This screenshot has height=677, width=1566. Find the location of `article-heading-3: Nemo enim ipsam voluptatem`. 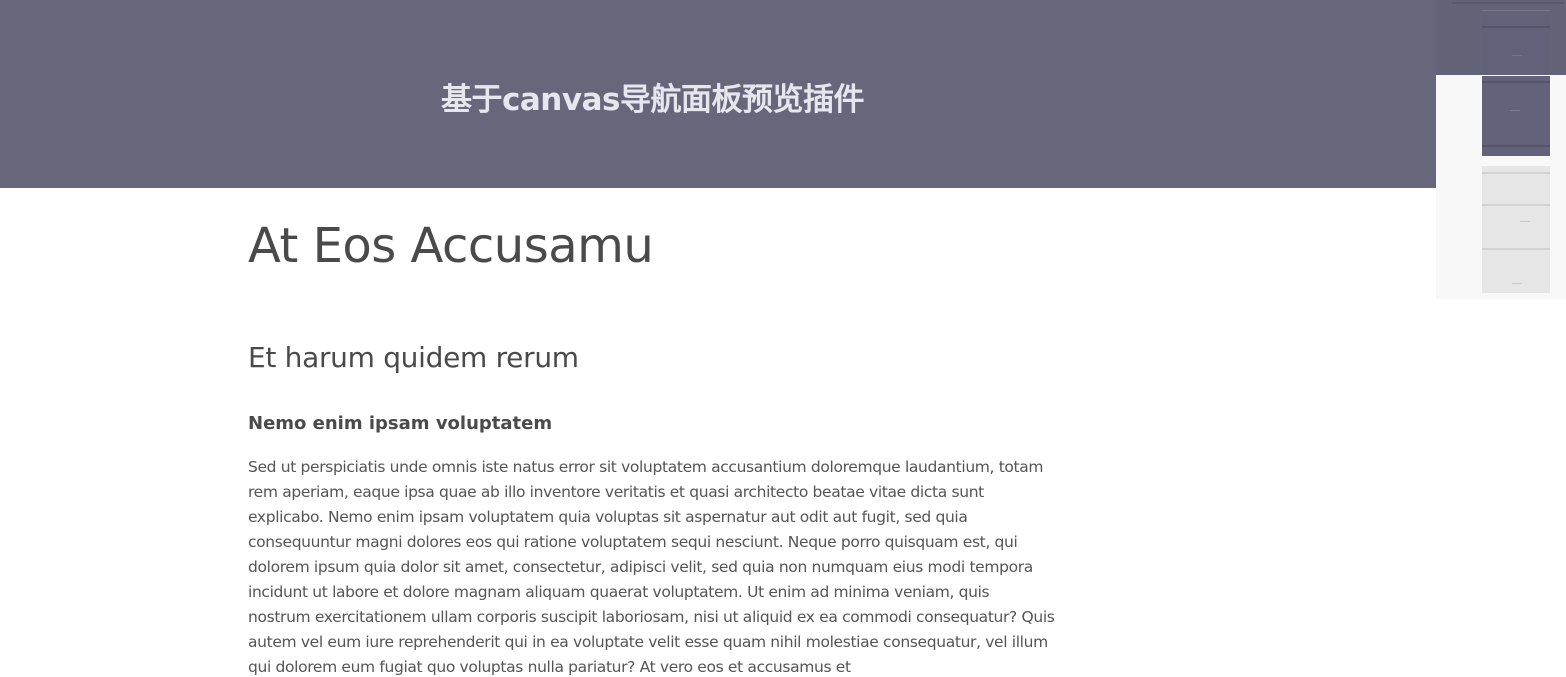

article-heading-3: Nemo enim ipsam voluptatem is located at coordinates (400, 423).